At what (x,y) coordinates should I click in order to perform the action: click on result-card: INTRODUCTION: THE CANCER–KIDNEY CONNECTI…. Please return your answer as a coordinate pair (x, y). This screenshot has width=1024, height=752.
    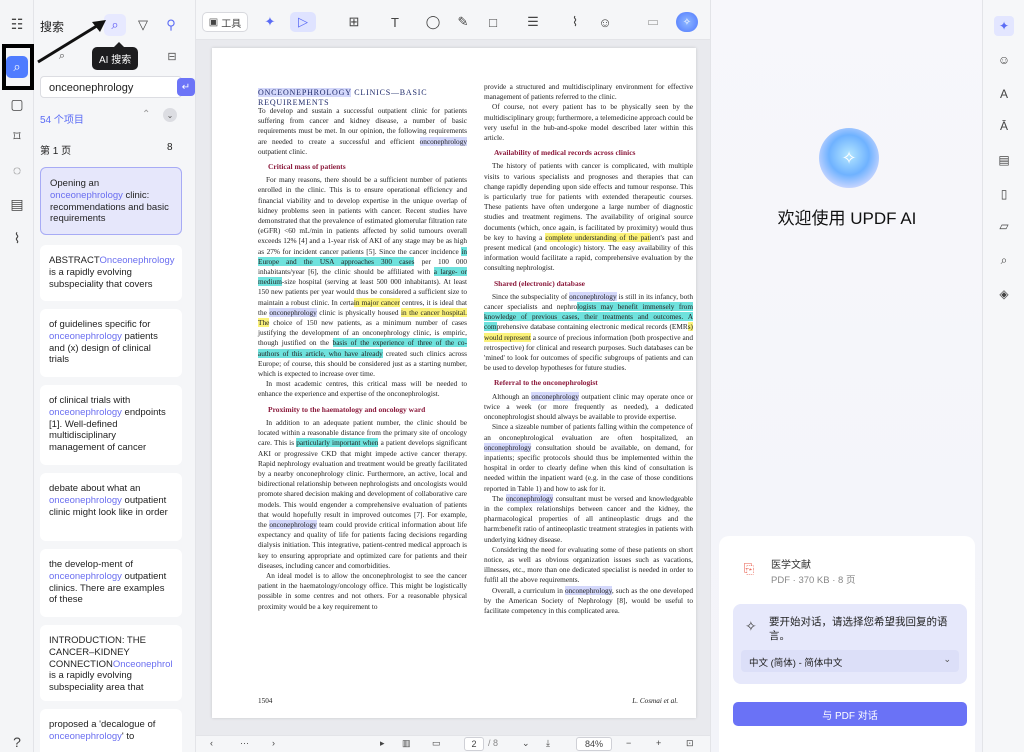
    Looking at the image, I should click on (111, 663).